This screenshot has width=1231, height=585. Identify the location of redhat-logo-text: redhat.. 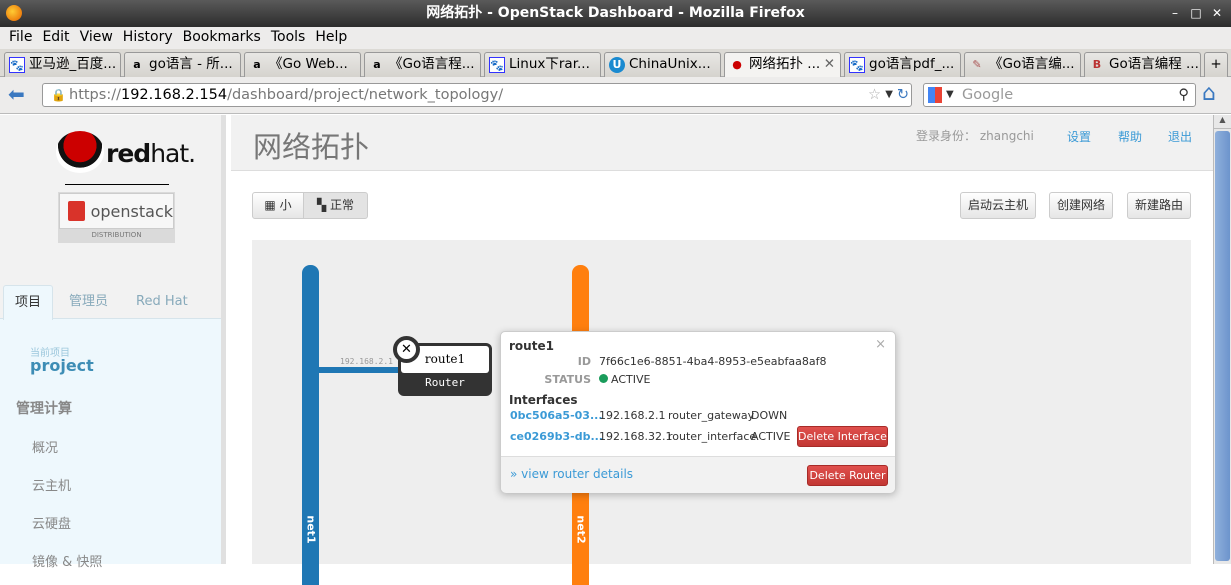
(151, 153).